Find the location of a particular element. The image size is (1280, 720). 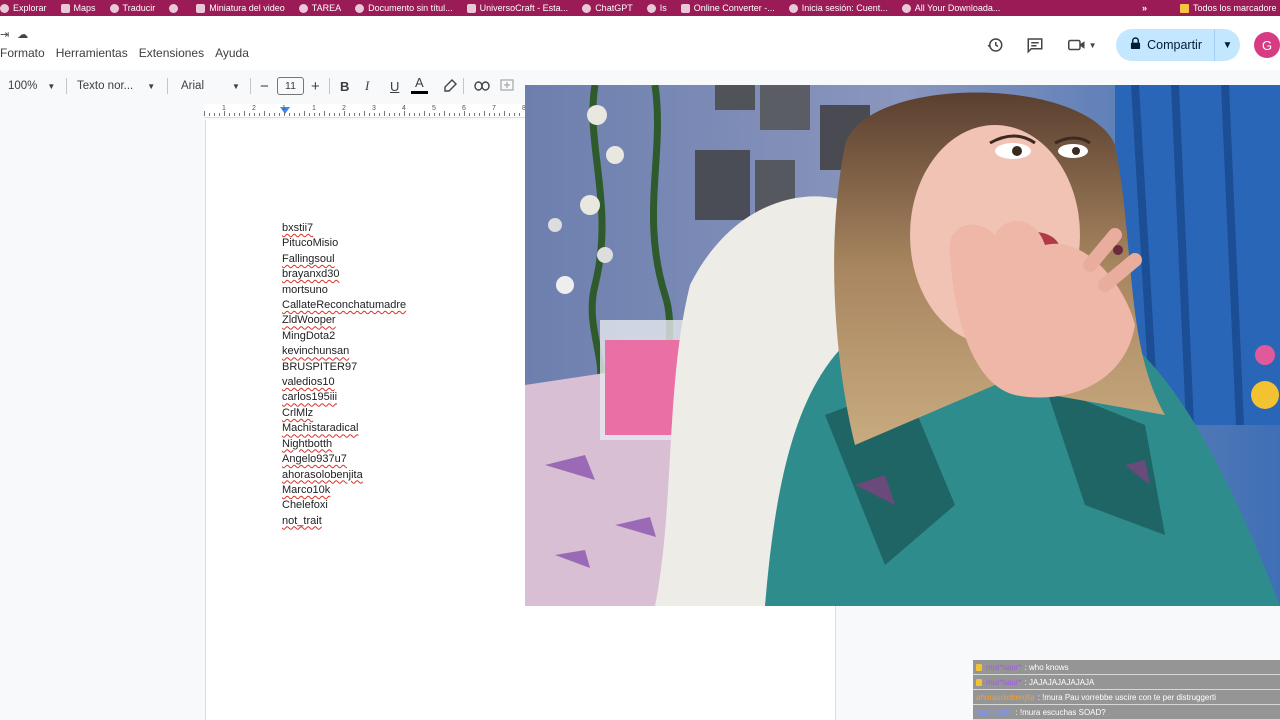

add-comment-icon is located at coordinates (507, 86).